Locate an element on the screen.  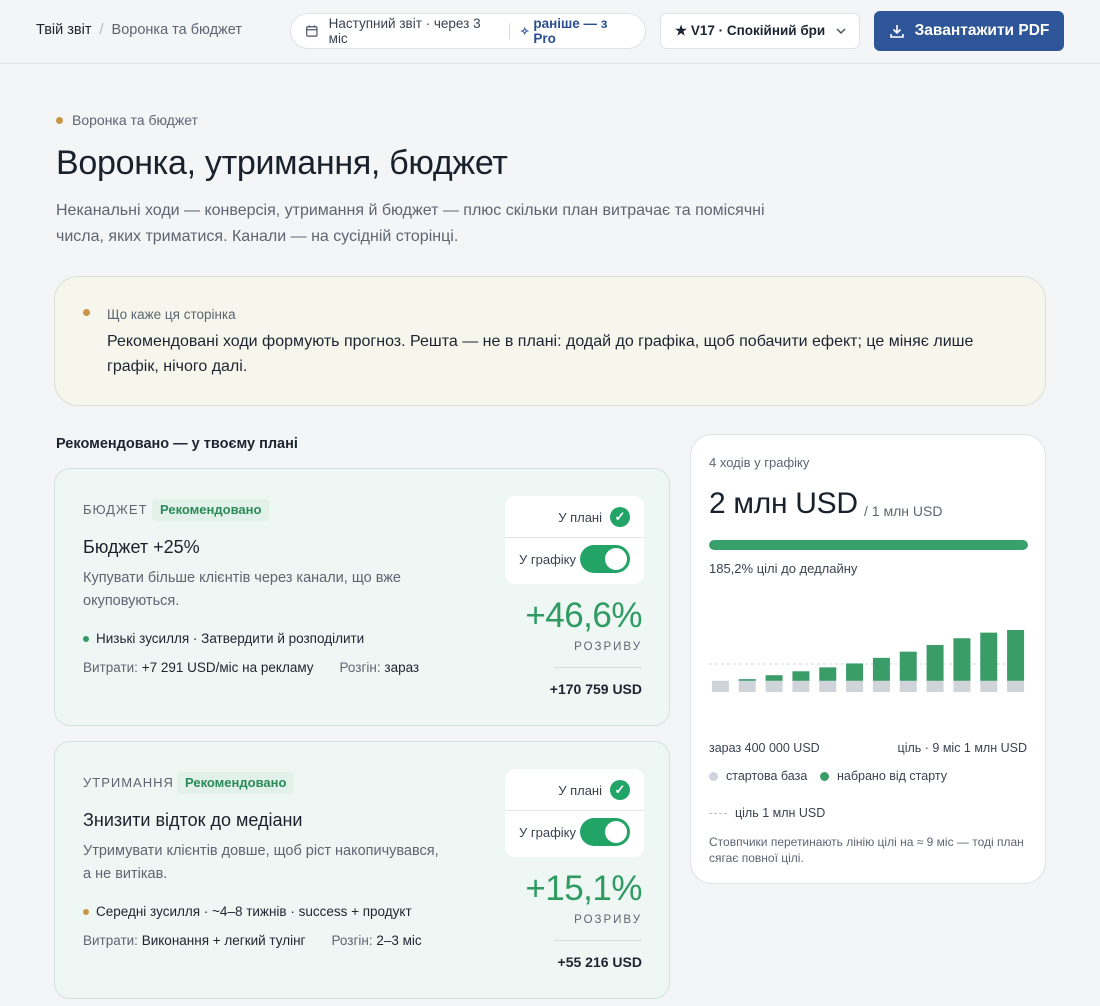
breadcrumb: Твій звіт / Воронка та бюджет is located at coordinates (139, 30).